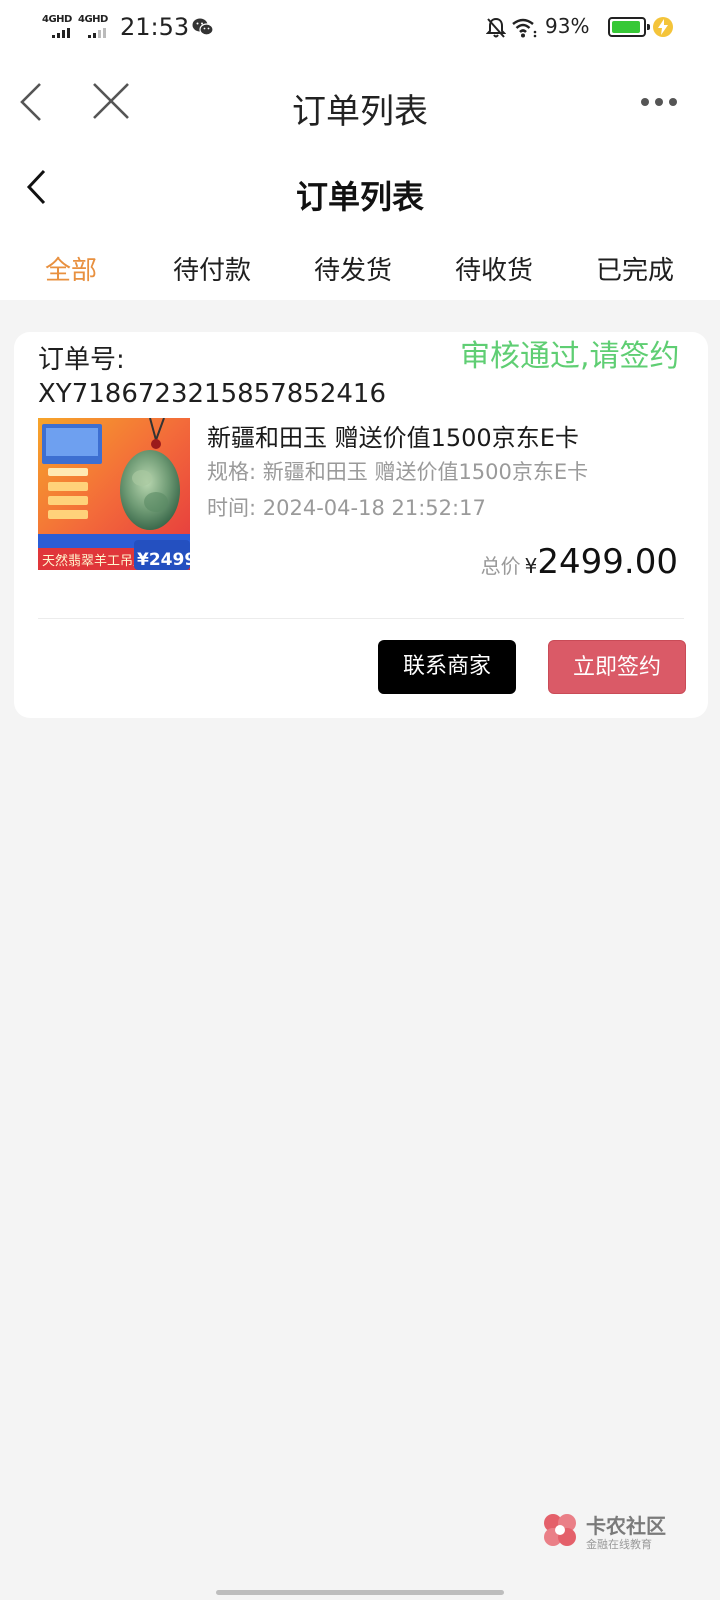 The height and width of the screenshot is (1600, 720). What do you see at coordinates (212, 394) in the screenshot?
I see `order-number: XY7186723215857852416` at bounding box center [212, 394].